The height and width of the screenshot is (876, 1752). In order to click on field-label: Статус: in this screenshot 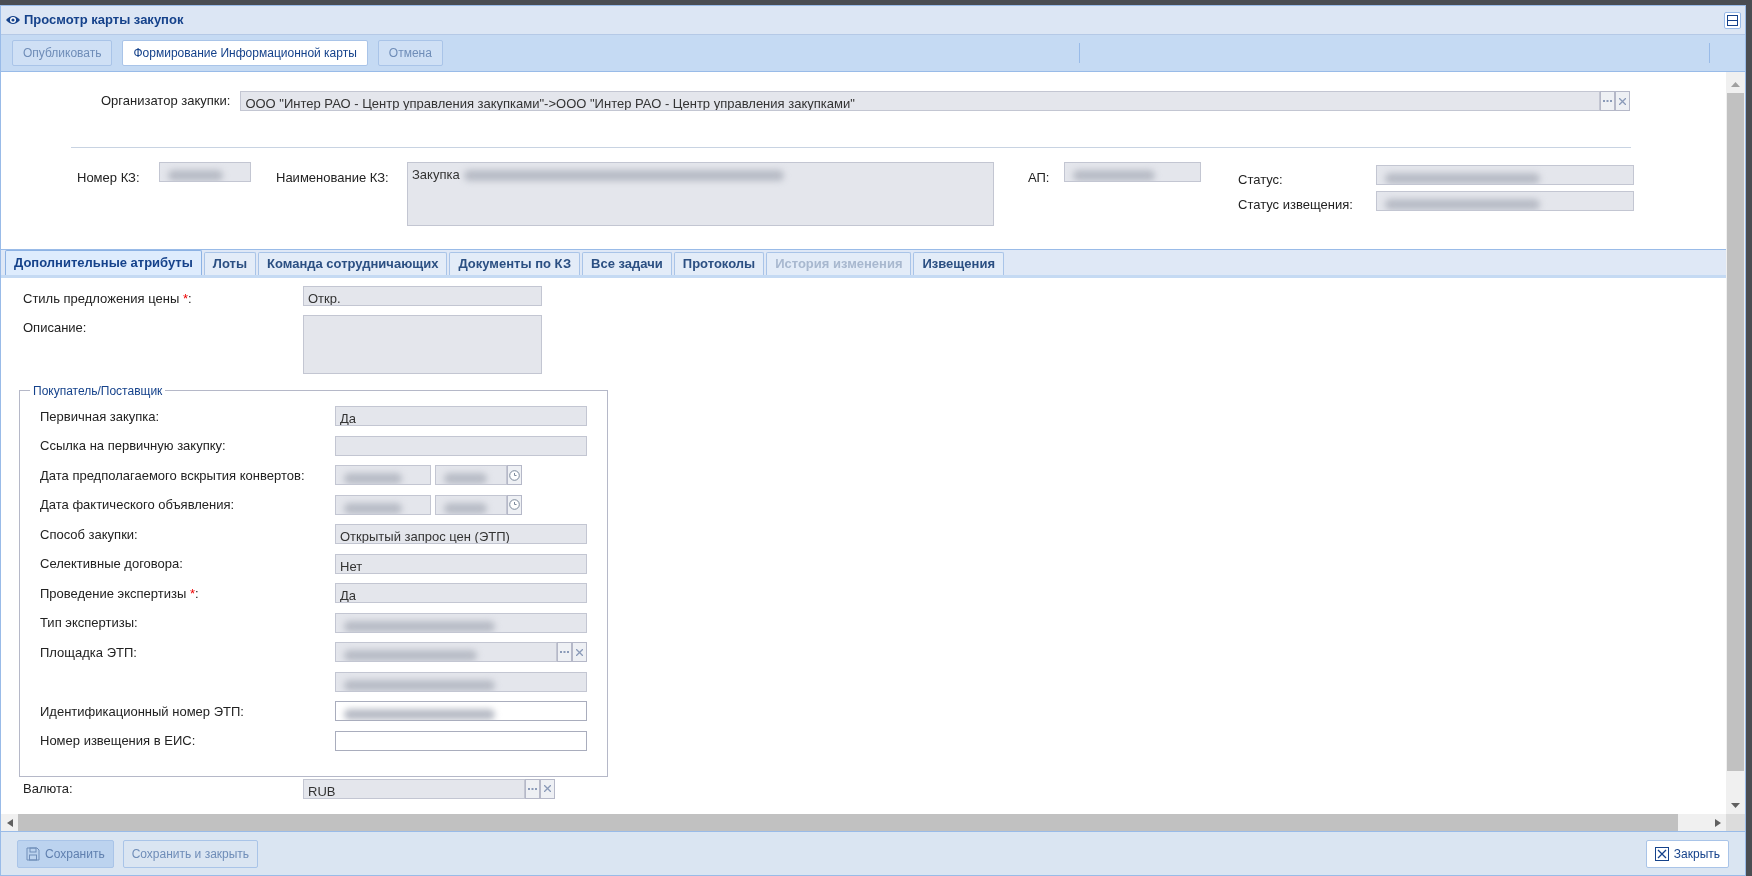, I will do `click(1260, 180)`.